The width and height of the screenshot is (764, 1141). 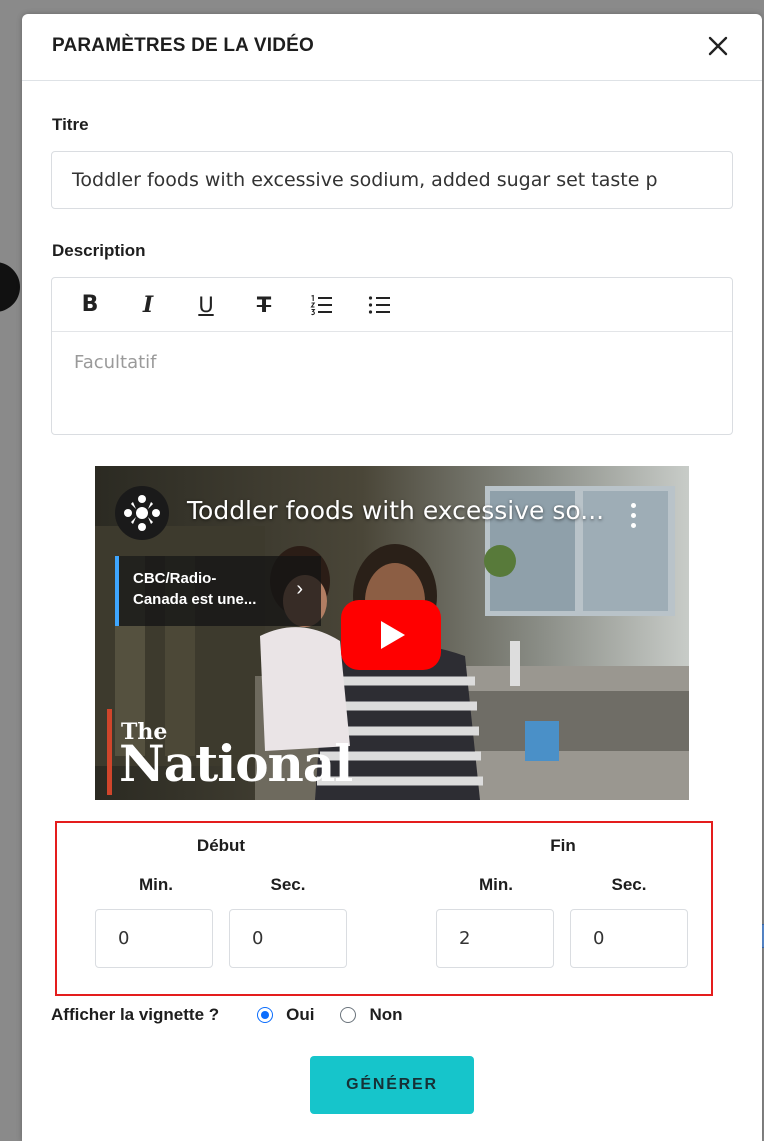 I want to click on editor-toolbar: B I U T, so click(x=392, y=305).